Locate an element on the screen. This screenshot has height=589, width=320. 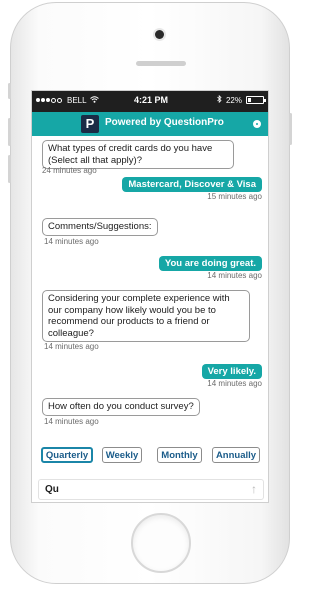
option-quarterly: Quarterly is located at coordinates (67, 455).